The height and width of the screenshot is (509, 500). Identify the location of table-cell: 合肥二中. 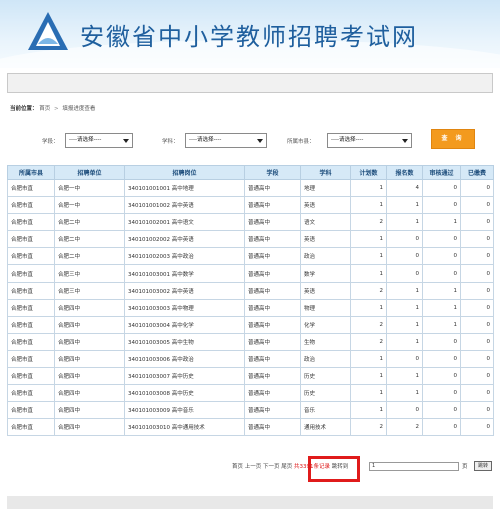
(89, 239).